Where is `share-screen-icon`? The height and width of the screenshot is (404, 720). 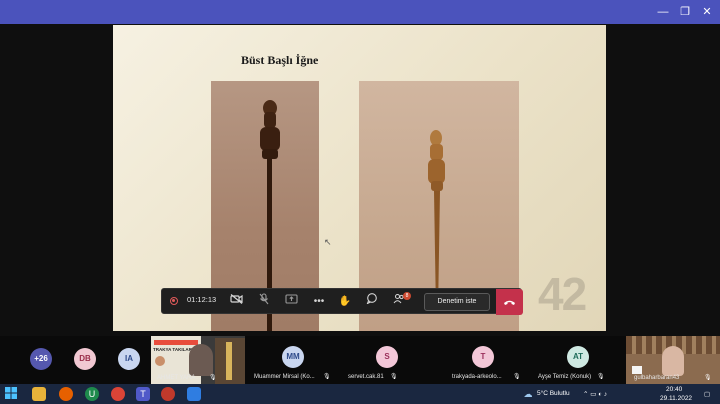 share-screen-icon is located at coordinates (291, 299).